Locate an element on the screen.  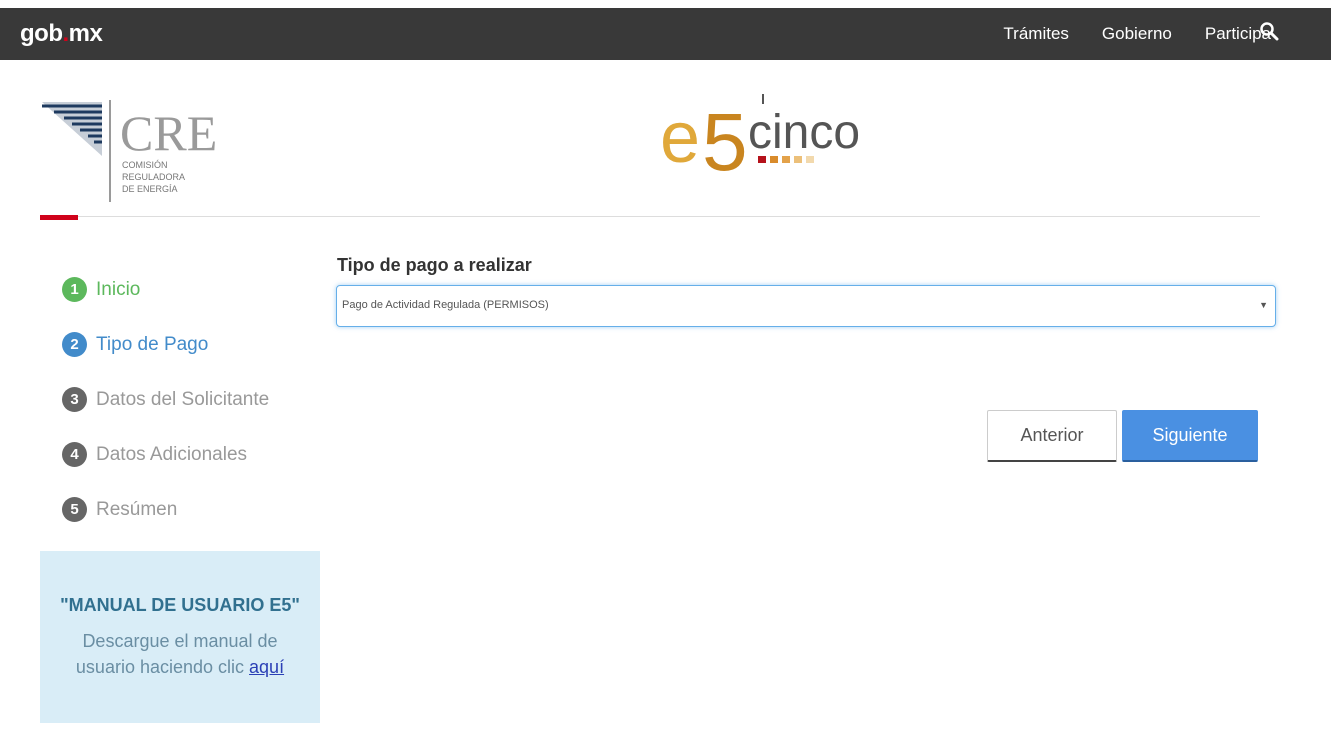
next-button: Siguiente is located at coordinates (1190, 436).